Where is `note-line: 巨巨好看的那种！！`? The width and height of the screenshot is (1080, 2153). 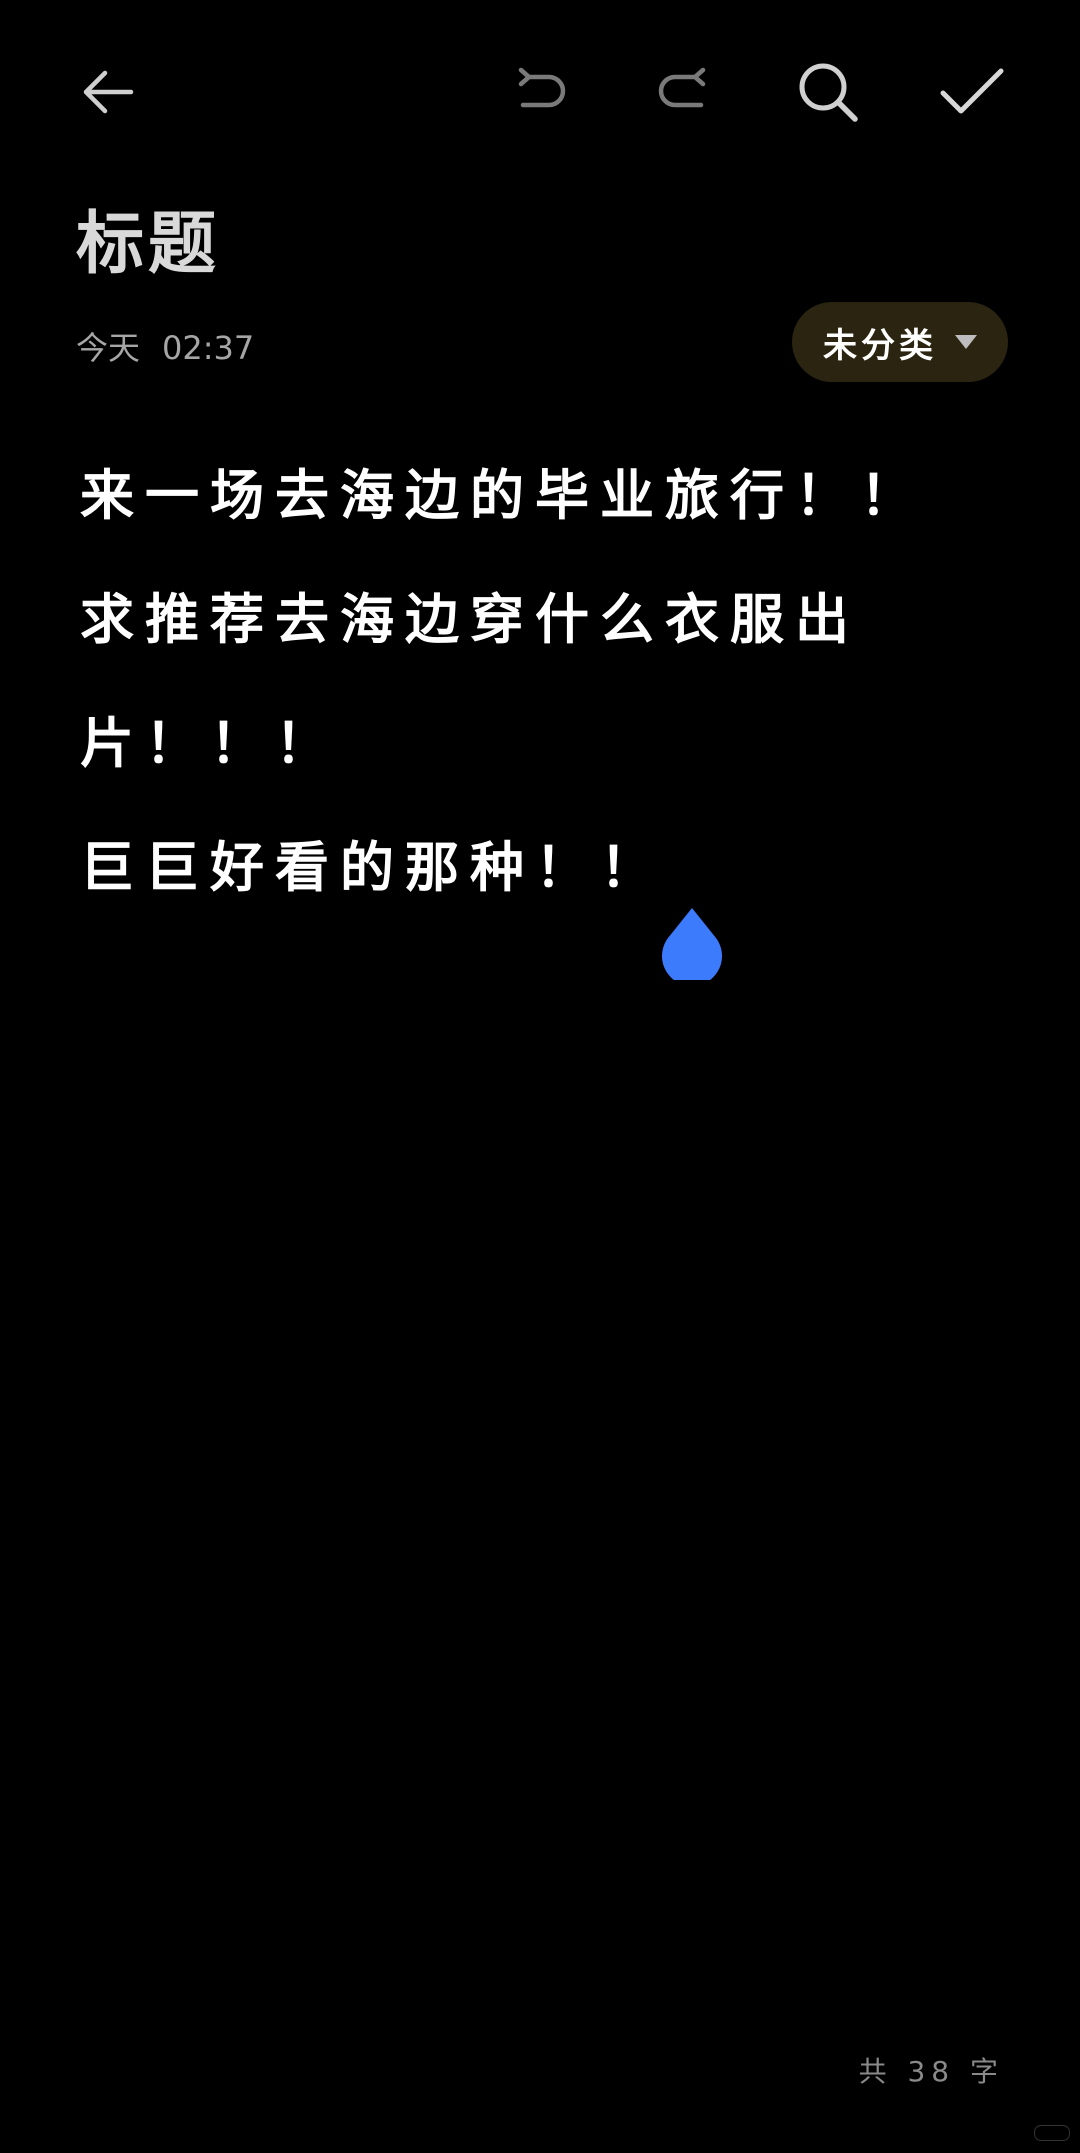 note-line: 巨巨好看的那种！！ is located at coordinates (372, 867).